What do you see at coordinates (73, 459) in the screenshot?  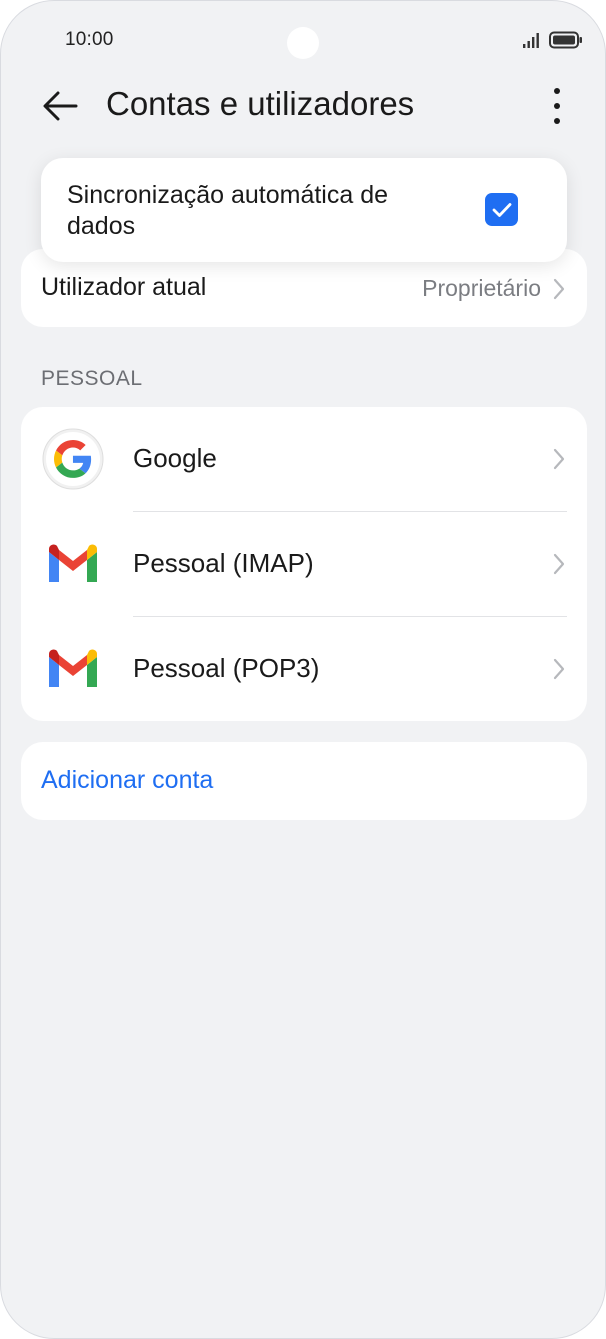 I see `google-icon` at bounding box center [73, 459].